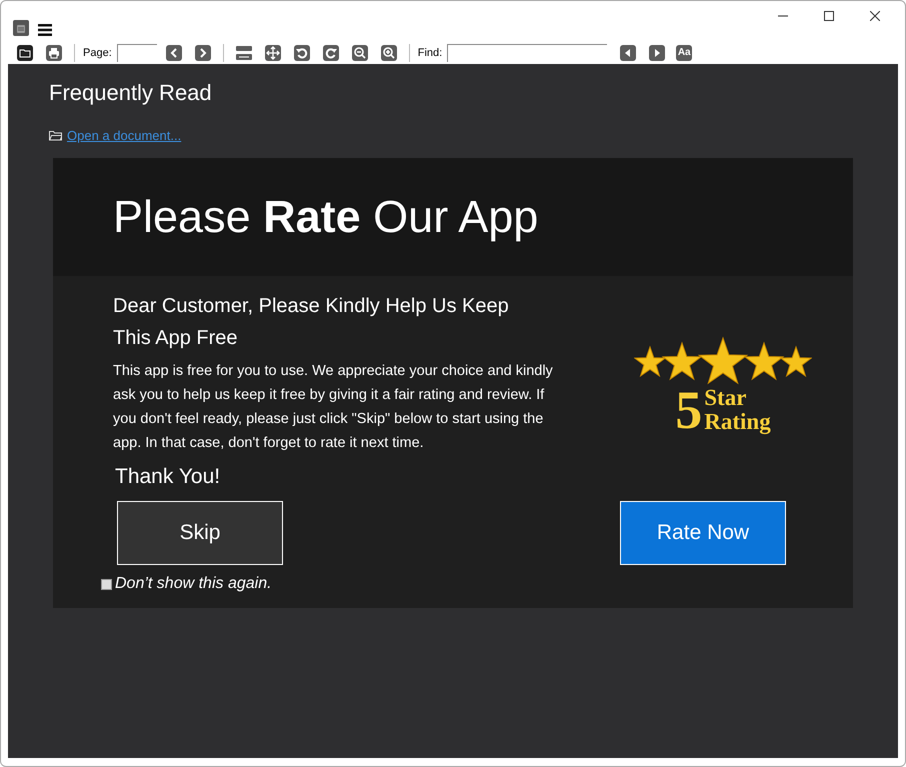 The height and width of the screenshot is (767, 906). I want to click on skip-button: Skip, so click(200, 533).